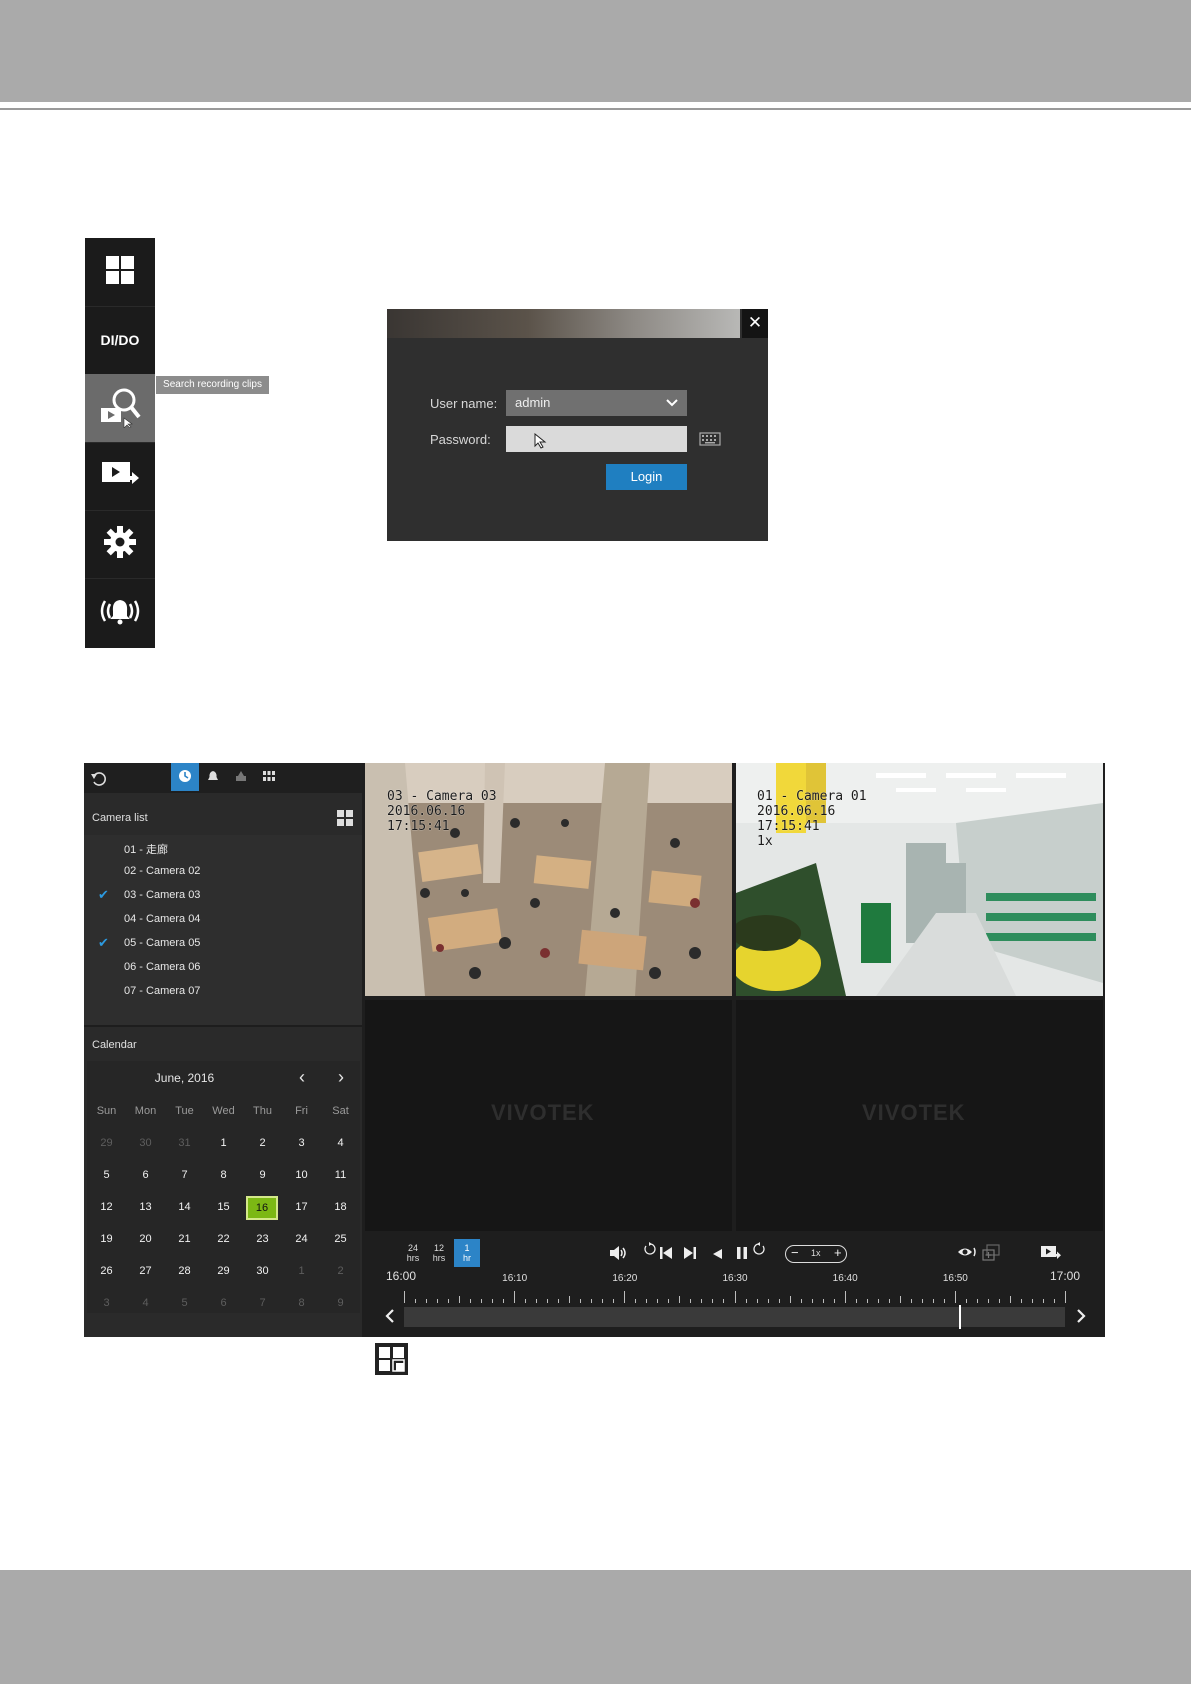 The image size is (1191, 1684). What do you see at coordinates (223, 1239) in the screenshot?
I see `calendar-day: 22` at bounding box center [223, 1239].